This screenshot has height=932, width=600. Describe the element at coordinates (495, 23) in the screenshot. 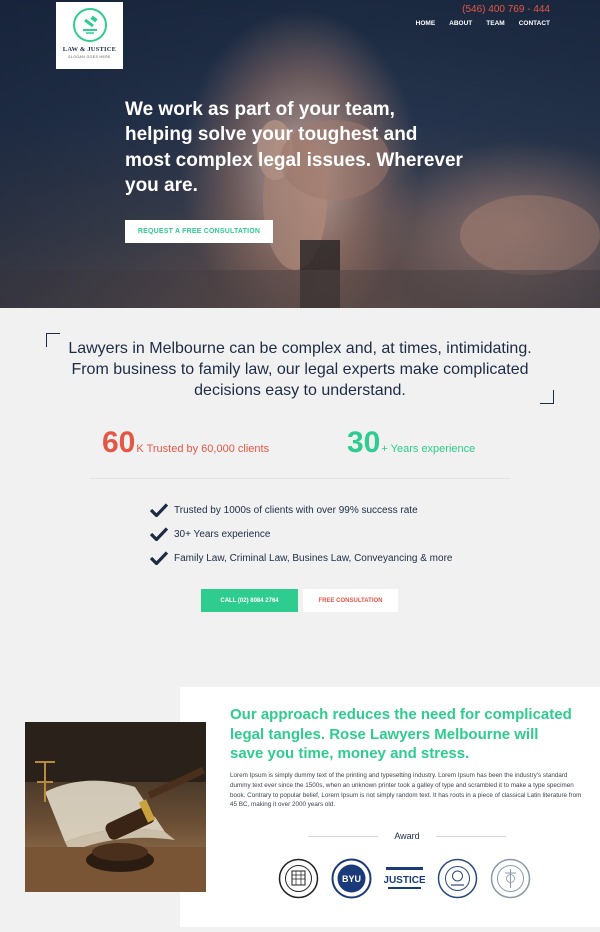

I see `nav-team: TEAM` at that location.